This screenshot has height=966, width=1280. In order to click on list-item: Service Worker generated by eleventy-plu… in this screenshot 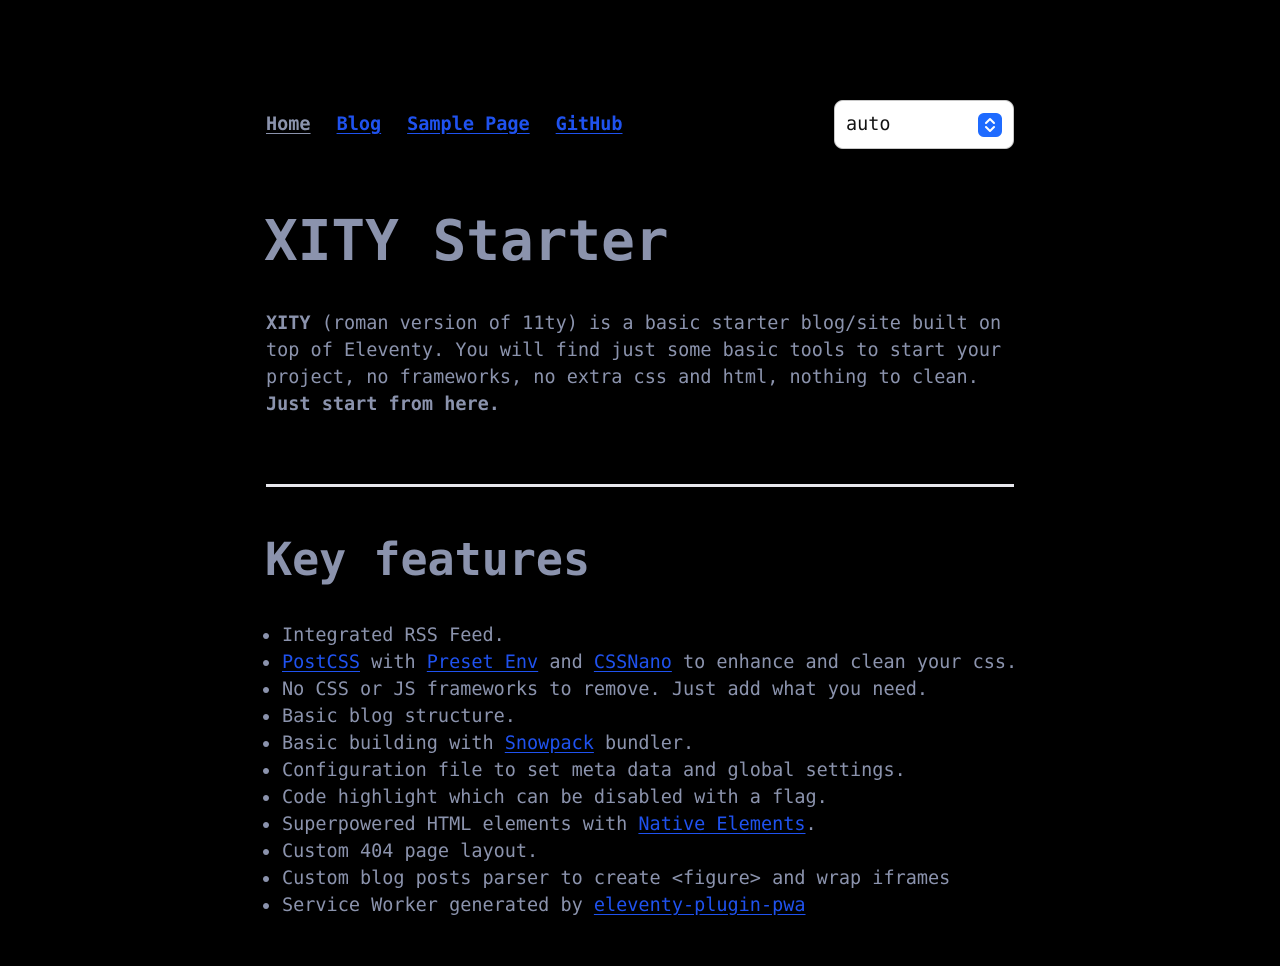, I will do `click(639, 905)`.